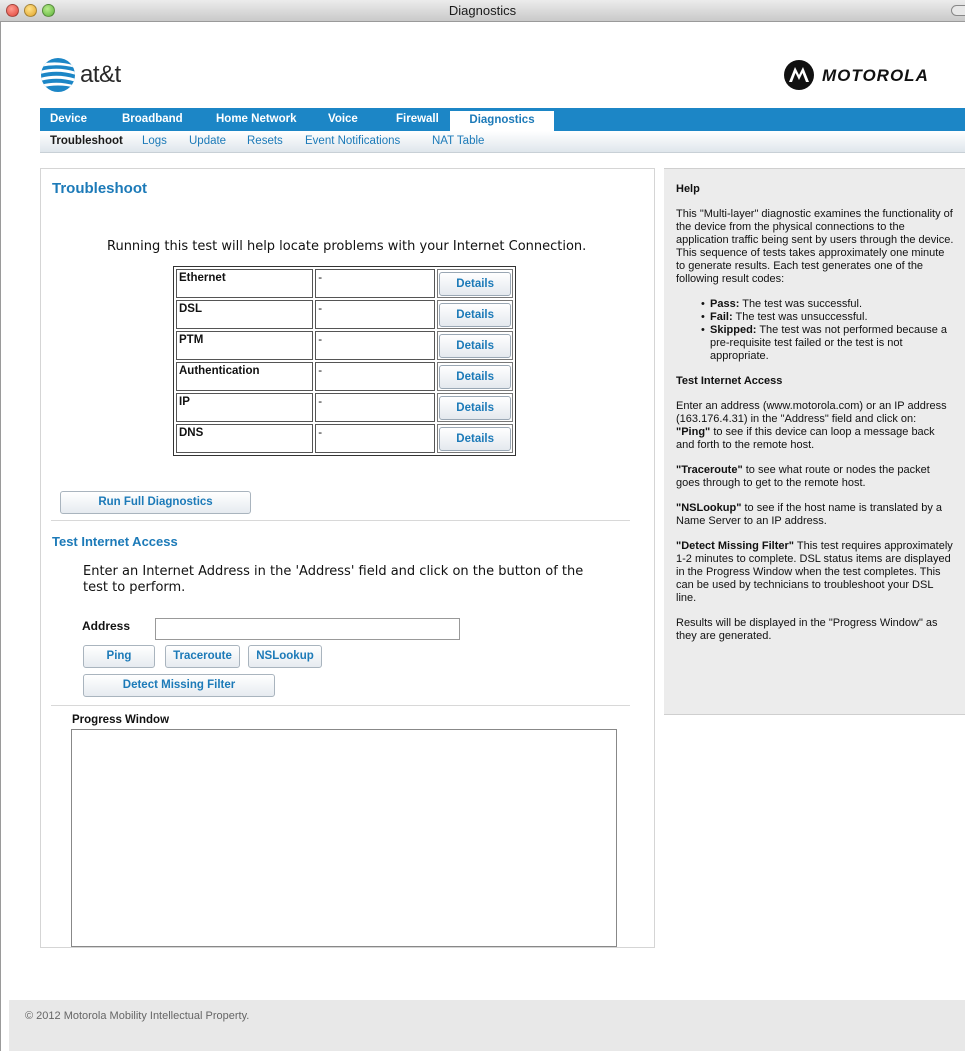 This screenshot has width=965, height=1051. I want to click on tab-device: Device, so click(68, 119).